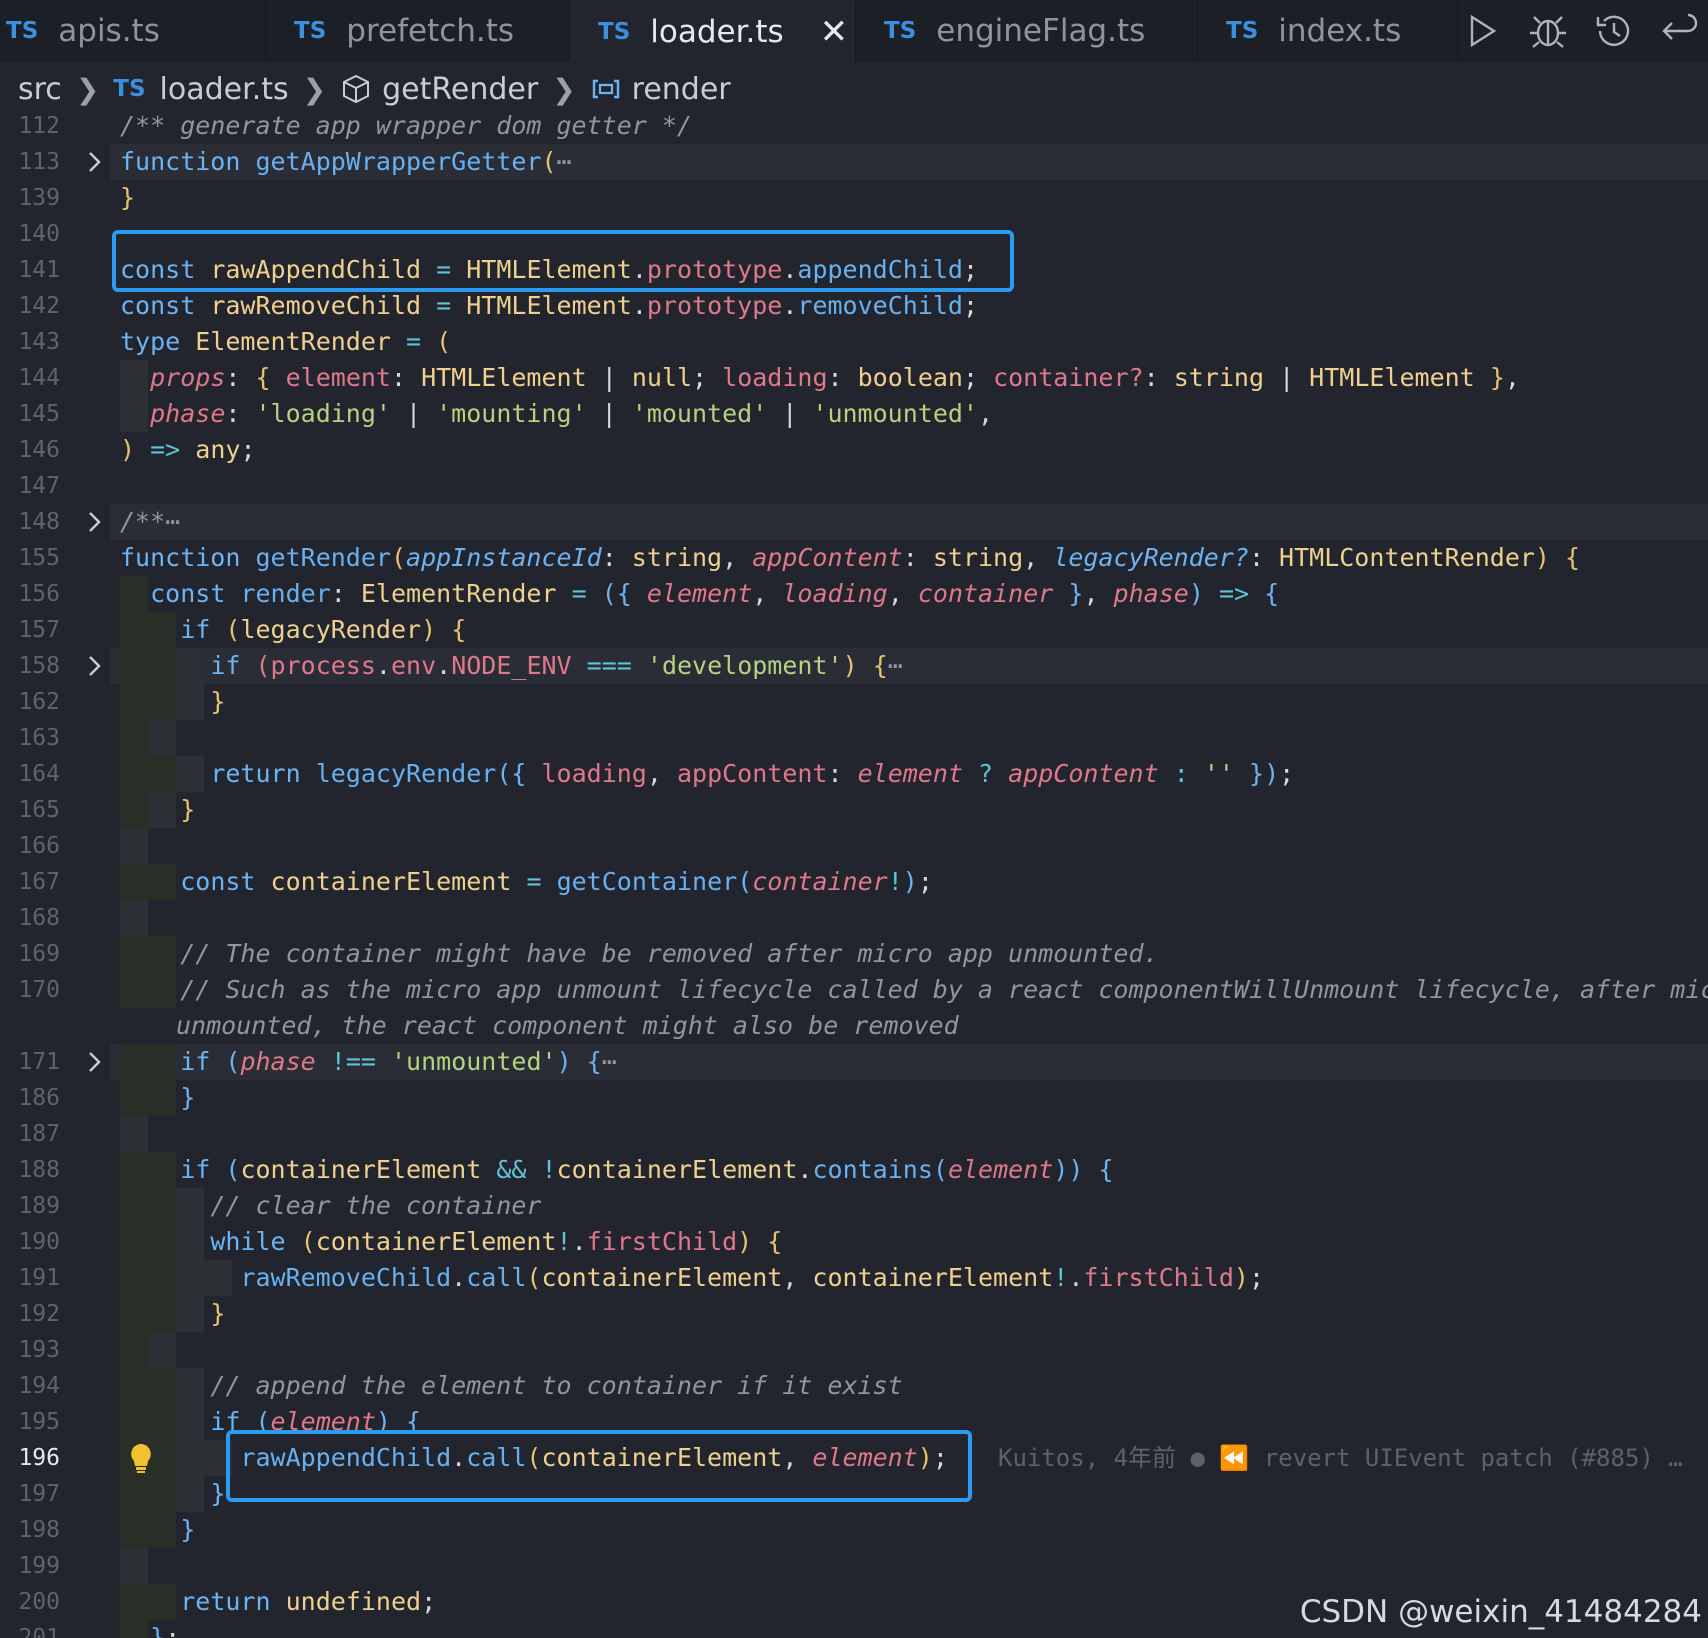 The image size is (1708, 1638). Describe the element at coordinates (39, 738) in the screenshot. I see `line-number: 163` at that location.